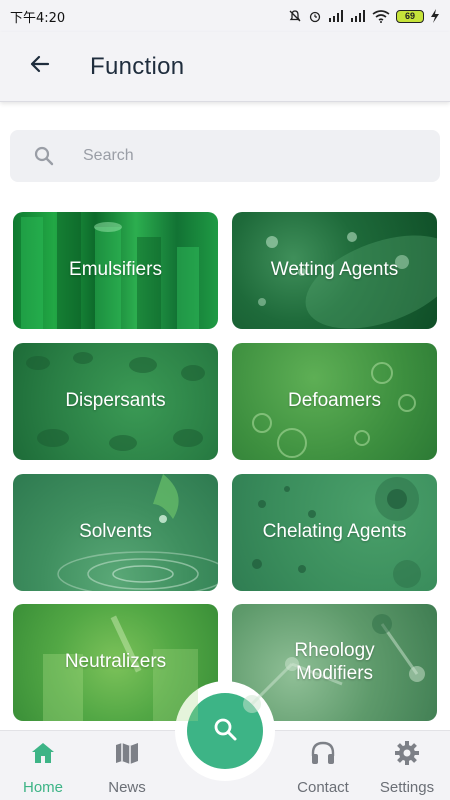 The width and height of the screenshot is (450, 800). Describe the element at coordinates (137, 66) in the screenshot. I see `page-title: Function` at that location.